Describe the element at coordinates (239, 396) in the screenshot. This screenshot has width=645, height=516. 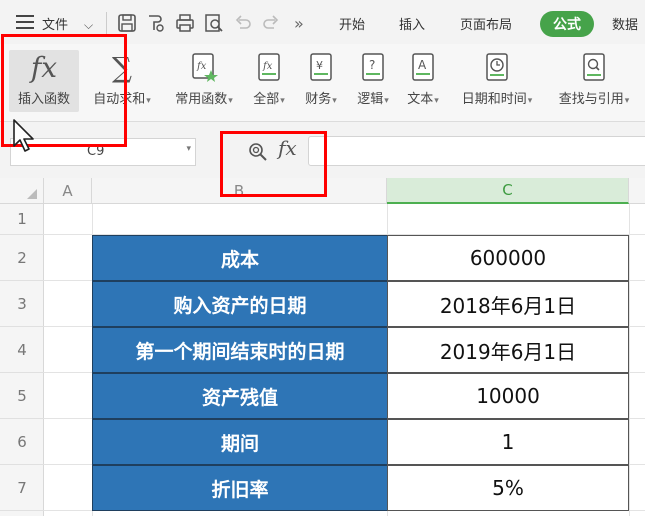
I see `cell-b5: 资产残值` at that location.